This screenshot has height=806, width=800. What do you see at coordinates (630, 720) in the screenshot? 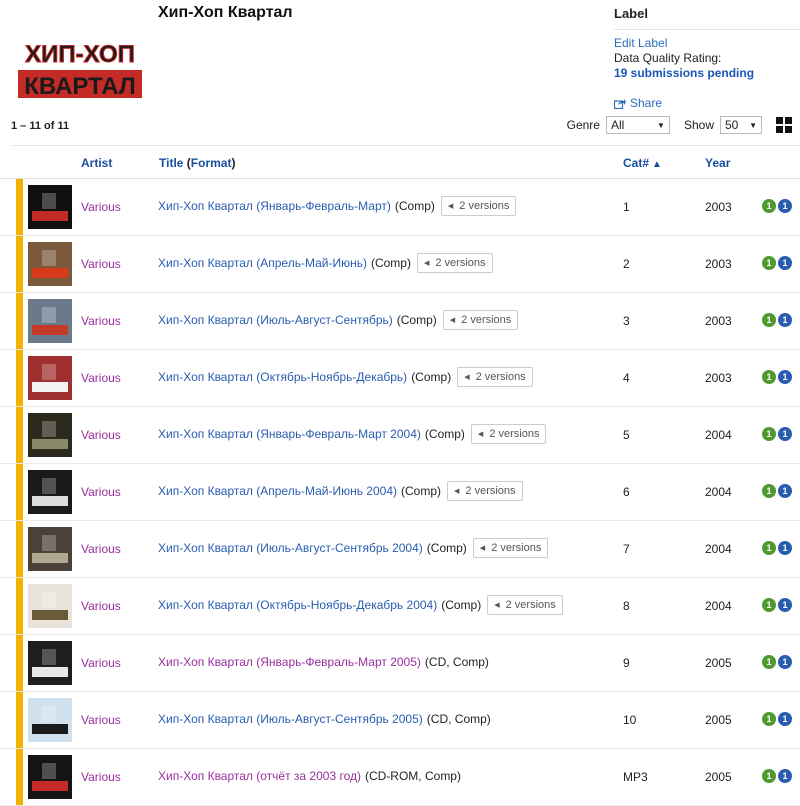
I see `catalog-number: 10` at bounding box center [630, 720].